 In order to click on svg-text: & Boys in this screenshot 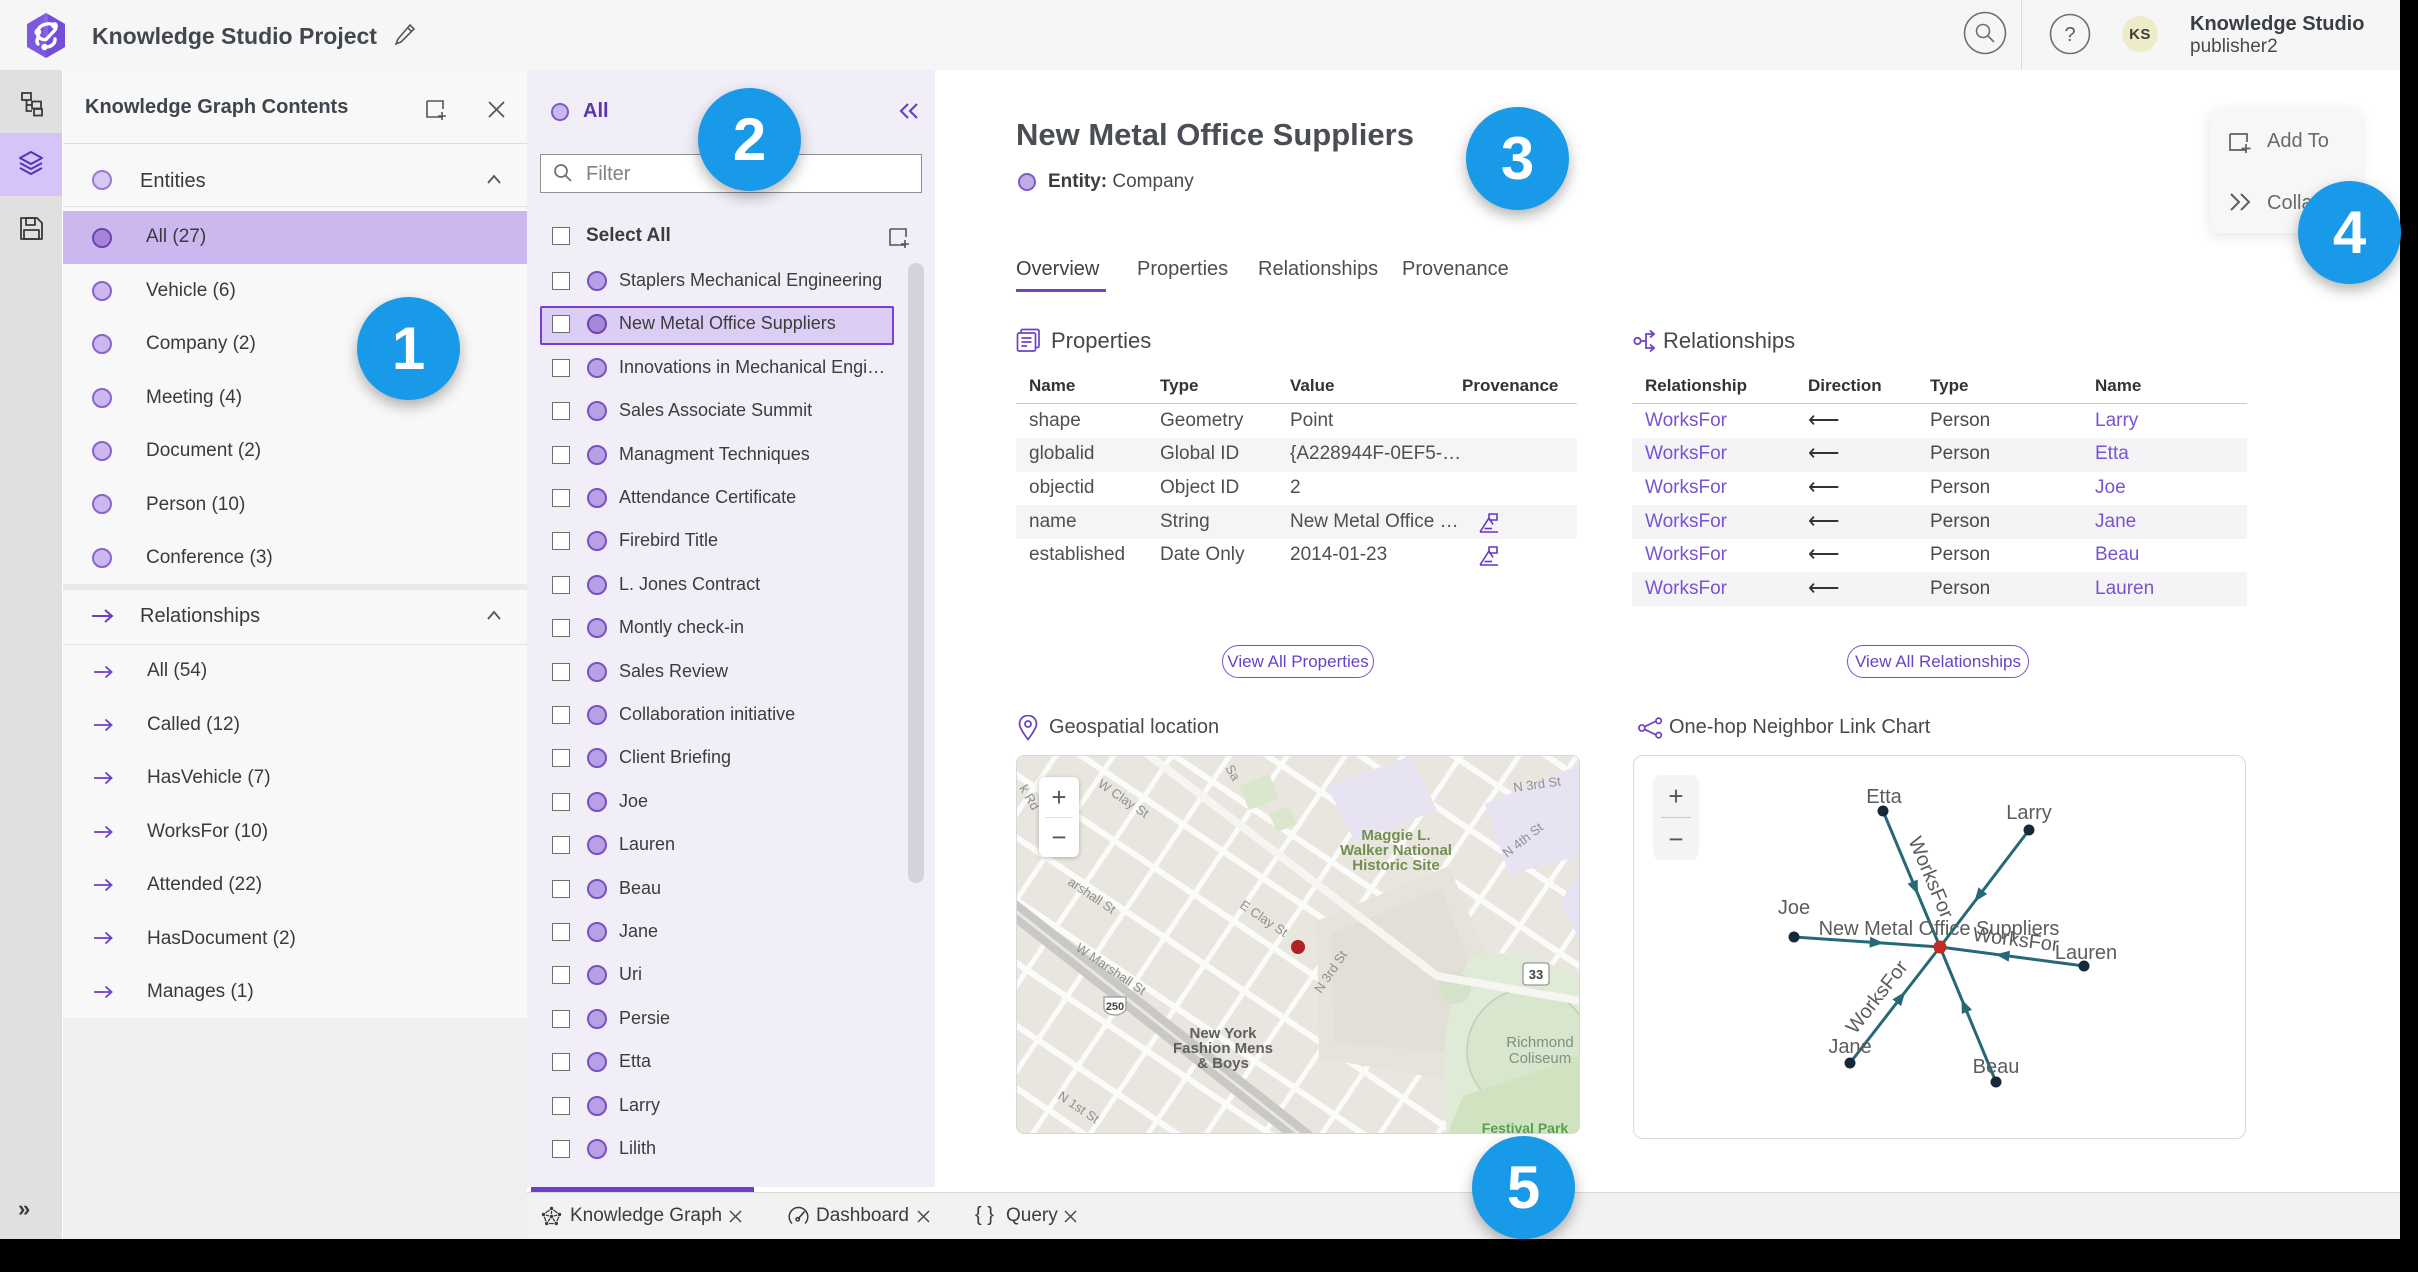, I will do `click(1223, 1063)`.